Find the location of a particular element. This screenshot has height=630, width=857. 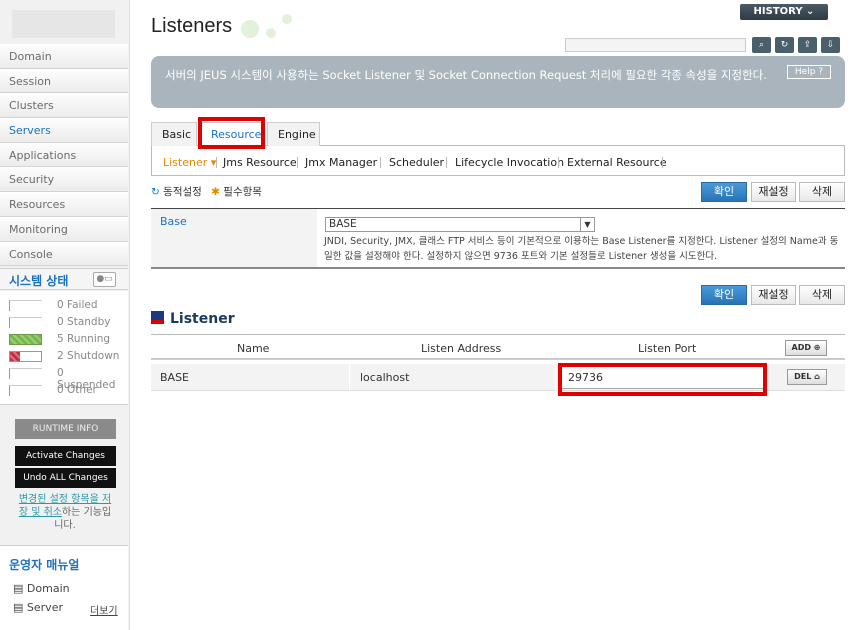

sidebar-item-monitoring: Monitoring is located at coordinates (64, 229).